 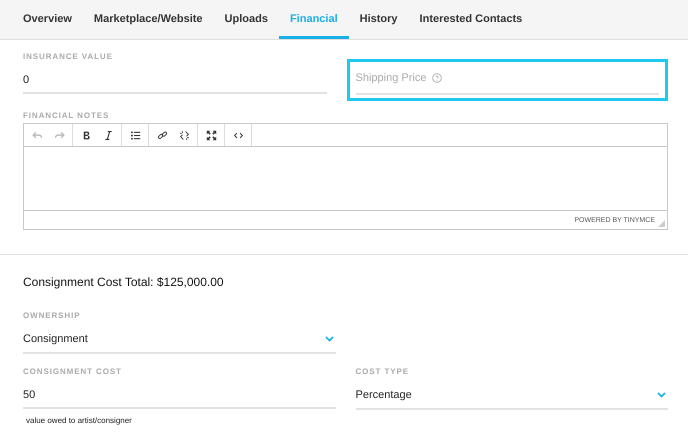 I want to click on input-field: 50, so click(x=179, y=393).